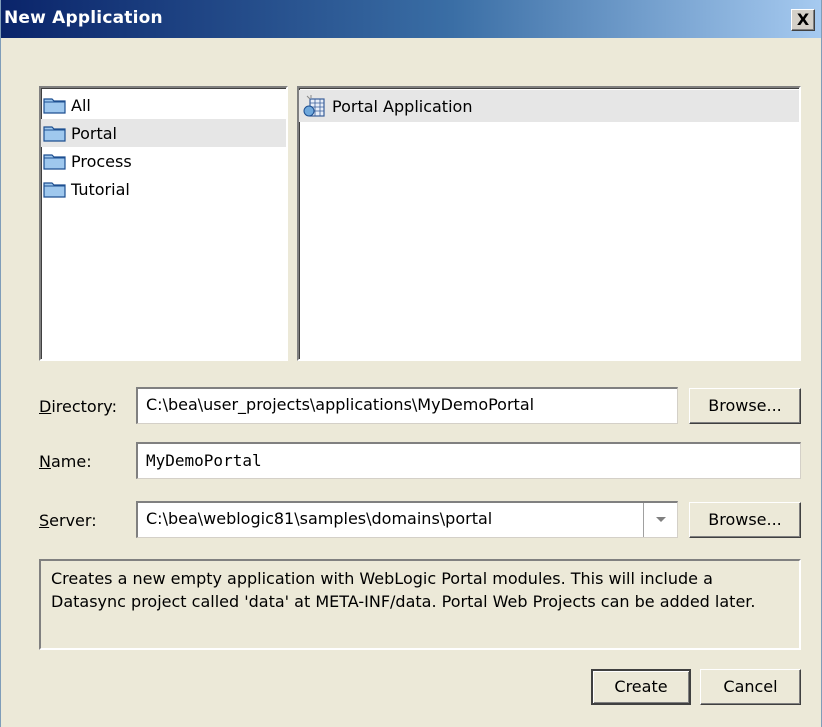  I want to click on category-label: Portal, so click(94, 133).